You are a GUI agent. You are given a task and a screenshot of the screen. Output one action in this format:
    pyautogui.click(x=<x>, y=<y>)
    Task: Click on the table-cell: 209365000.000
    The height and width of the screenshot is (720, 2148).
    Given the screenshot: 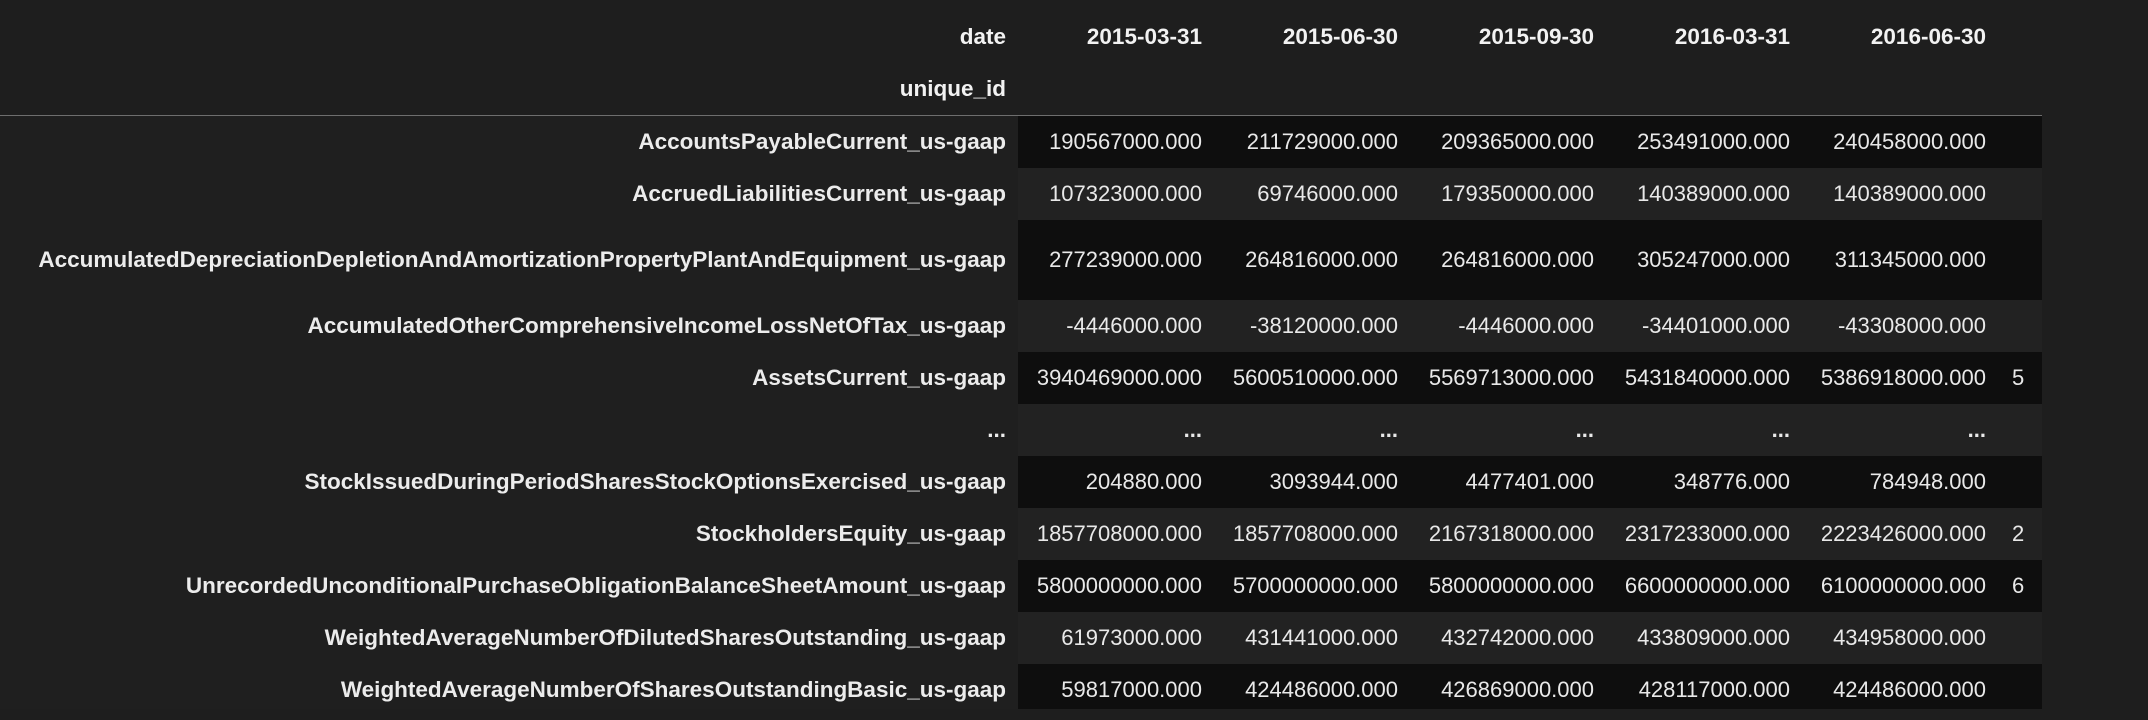 What is the action you would take?
    pyautogui.click(x=1508, y=141)
    